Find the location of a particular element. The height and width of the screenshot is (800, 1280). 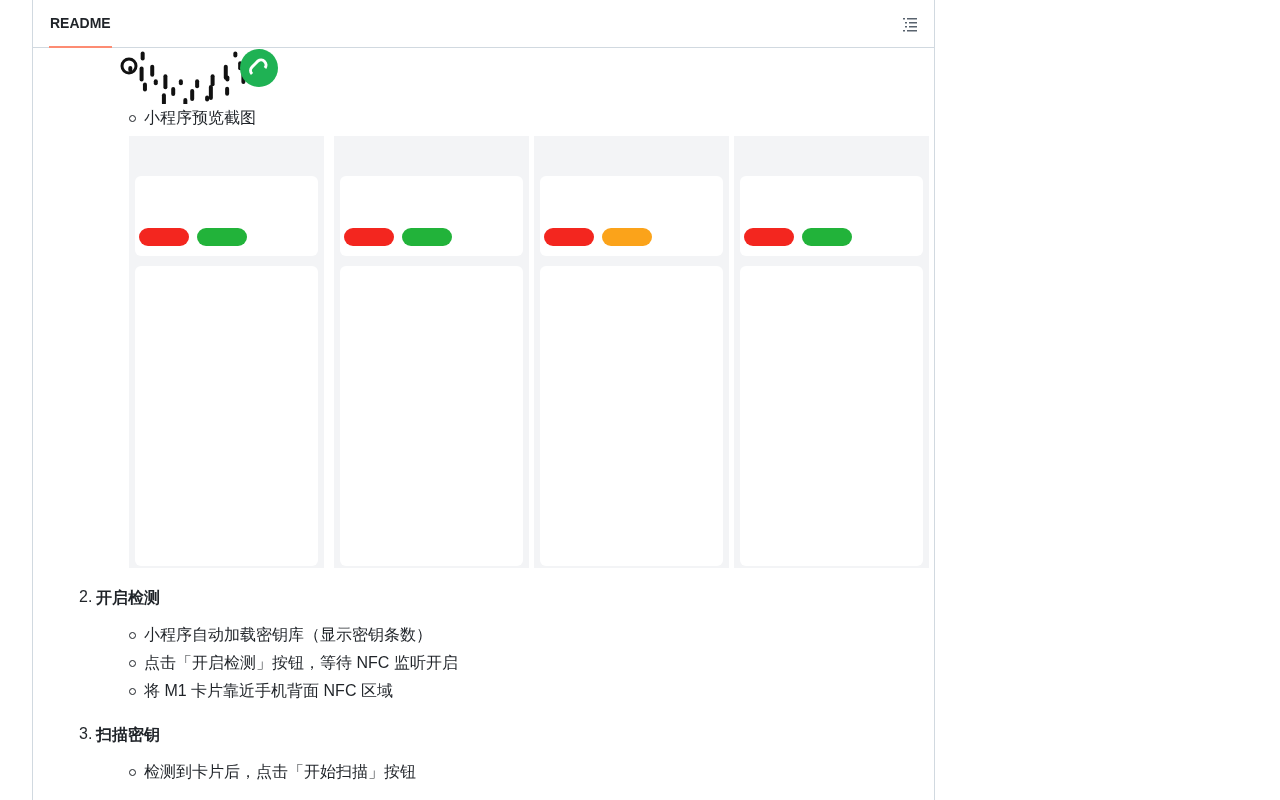

outline-menu-icon is located at coordinates (910, 23).